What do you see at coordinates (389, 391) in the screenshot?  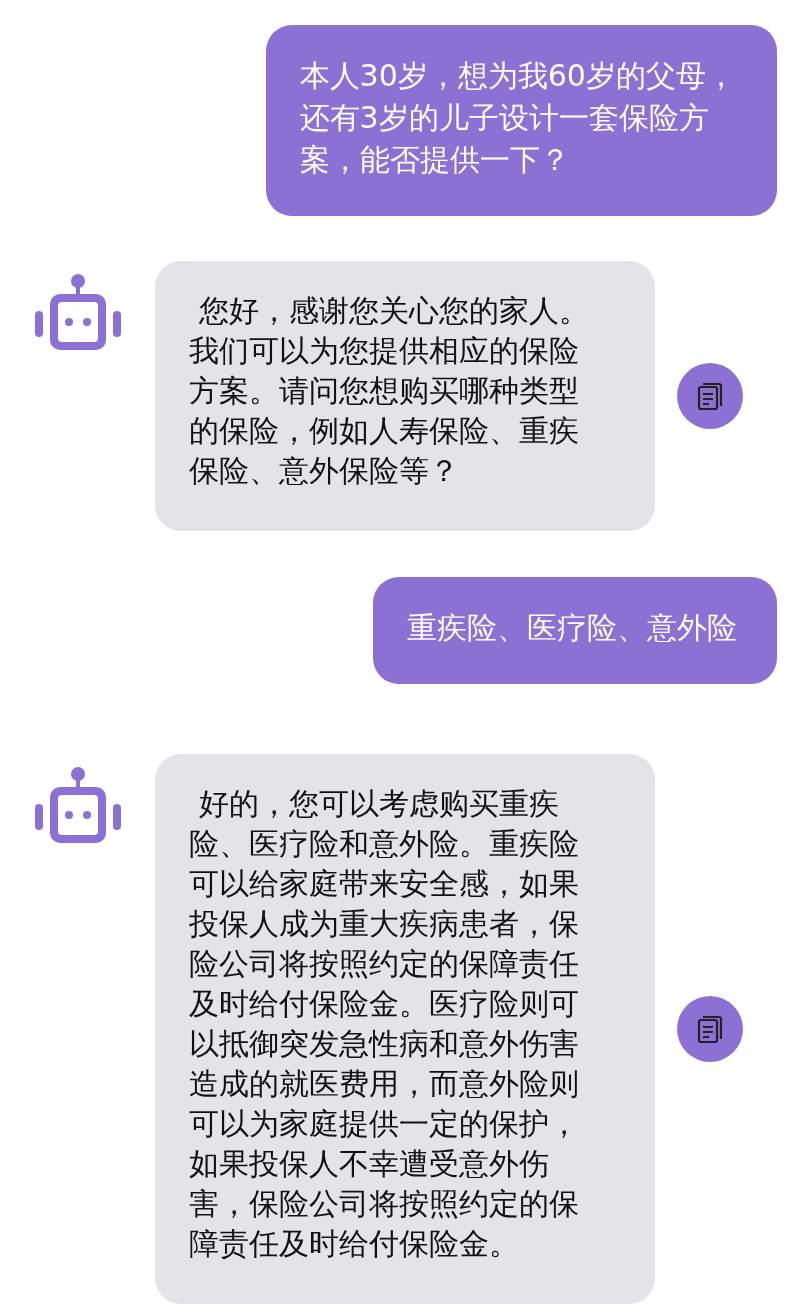 I see `bot-message: 您好，感谢您关心您的家人。我们可以为您提供相应的保险方案。请问您想购买哪种类型的保险，例如人寿保险、重疾保险、意外保险等？` at bounding box center [389, 391].